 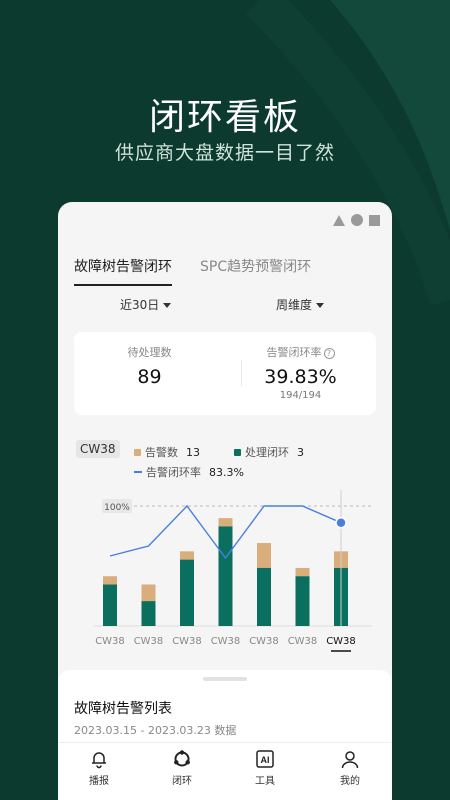 What do you see at coordinates (294, 305) in the screenshot?
I see `dimension-label: 周维度` at bounding box center [294, 305].